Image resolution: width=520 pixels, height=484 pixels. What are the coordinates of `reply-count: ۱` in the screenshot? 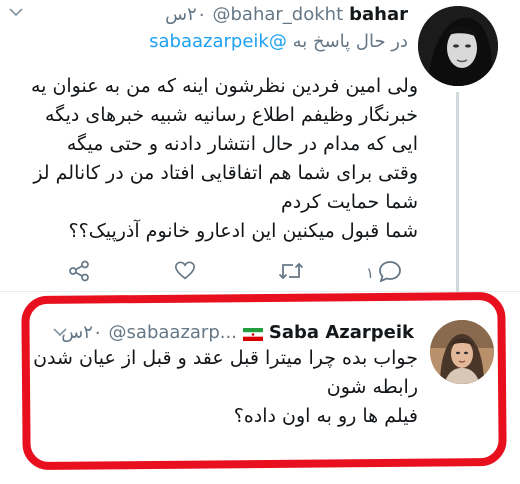 It's located at (370, 273).